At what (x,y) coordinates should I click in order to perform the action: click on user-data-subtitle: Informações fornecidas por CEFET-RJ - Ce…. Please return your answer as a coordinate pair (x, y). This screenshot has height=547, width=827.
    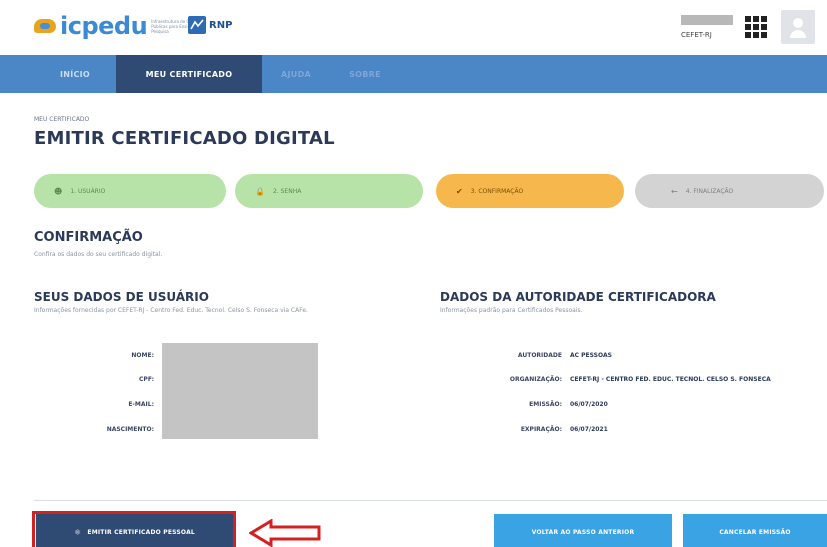
    Looking at the image, I should click on (171, 310).